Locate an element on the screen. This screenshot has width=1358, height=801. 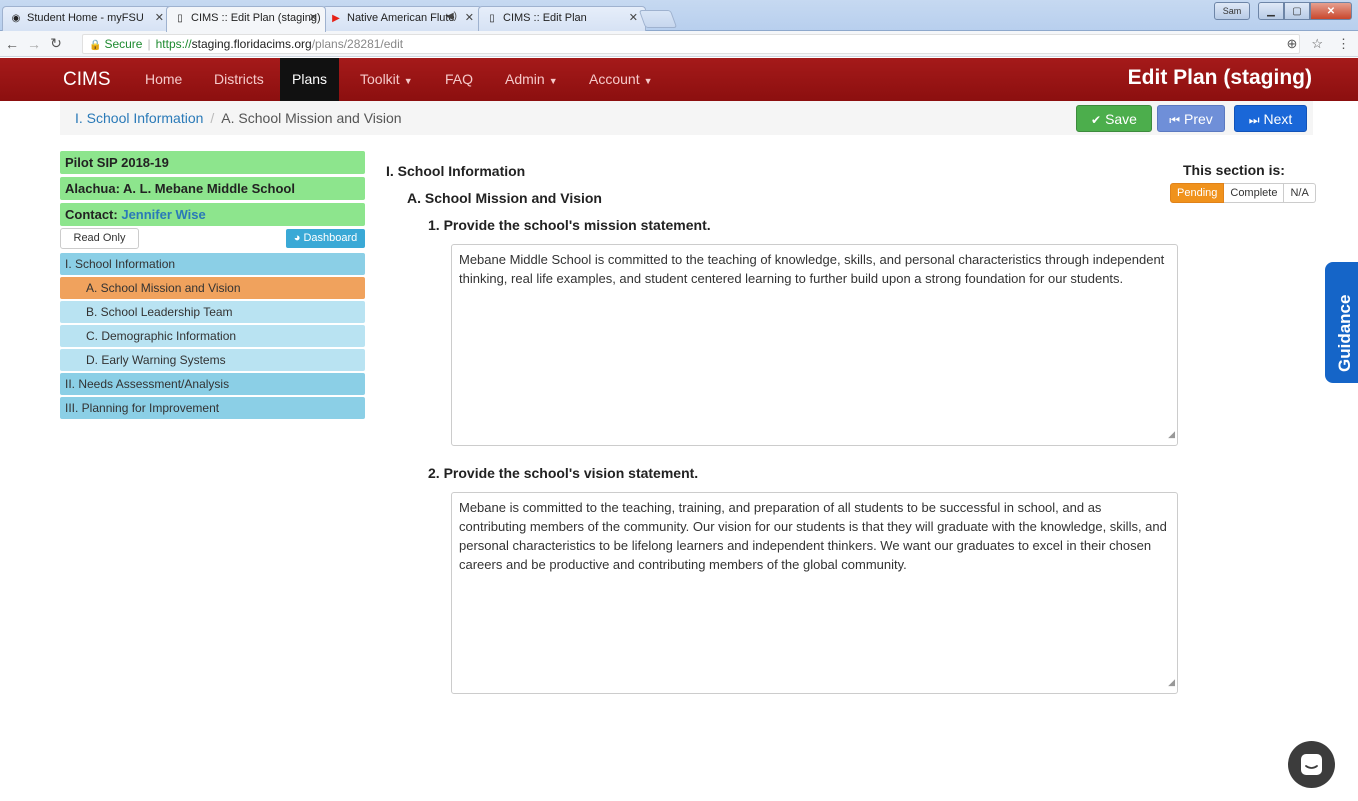
sidebar-item-leadership-team: B. School Leadership Team is located at coordinates (212, 312).